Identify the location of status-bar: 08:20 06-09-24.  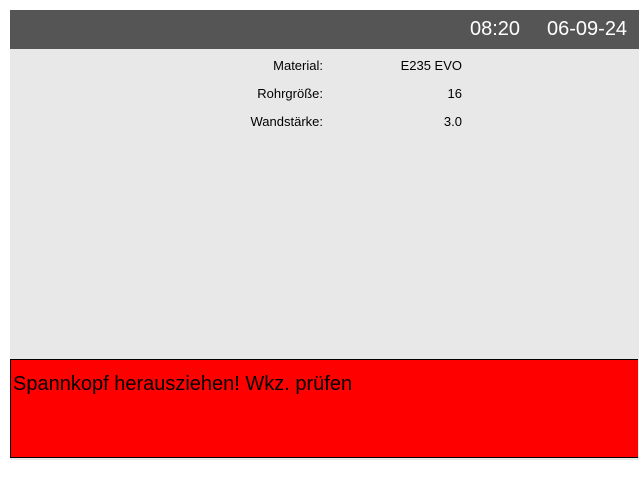
(324, 29).